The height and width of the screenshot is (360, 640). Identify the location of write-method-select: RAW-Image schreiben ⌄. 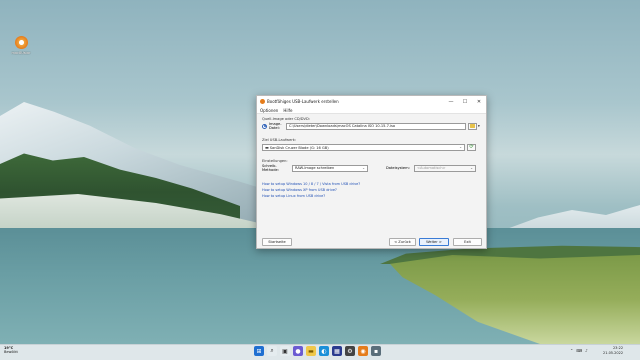
(330, 168).